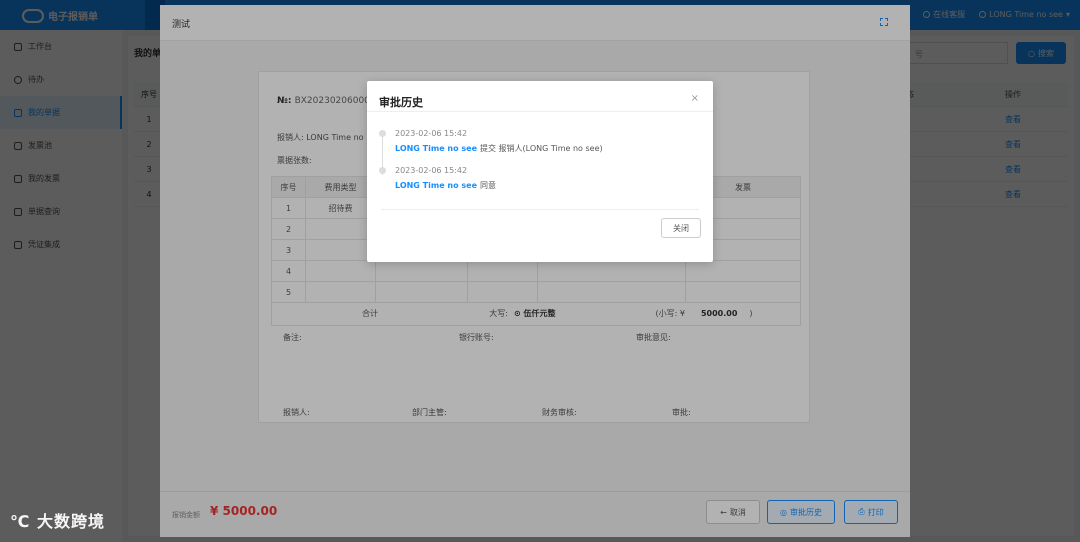 Image resolution: width=1080 pixels, height=542 pixels. I want to click on timeline-text: LONG Time no see 提交 报销人(LONG Time no see), so click(538, 148).